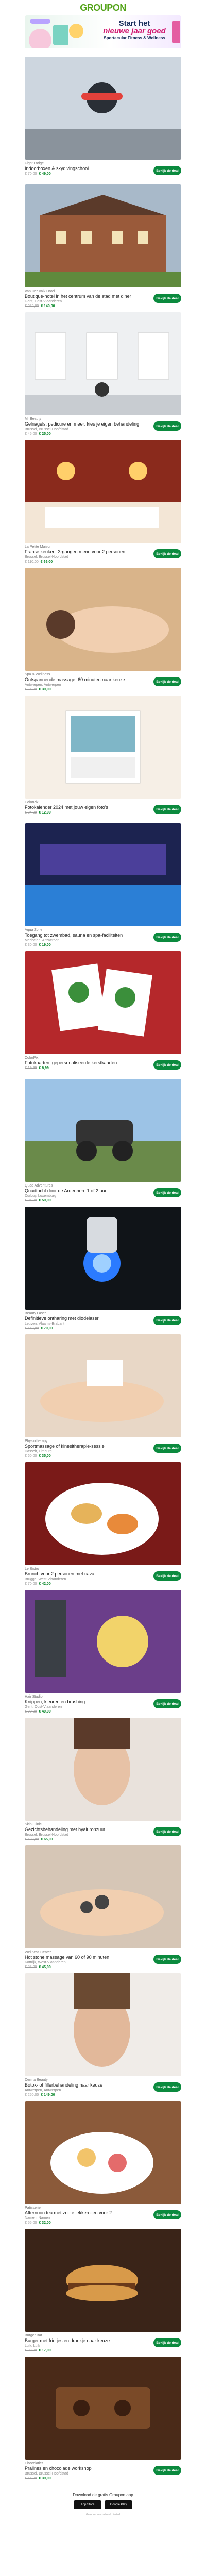 Image resolution: width=206 pixels, height=2576 pixels. I want to click on deal-new-price: € 149,00, so click(48, 2095).